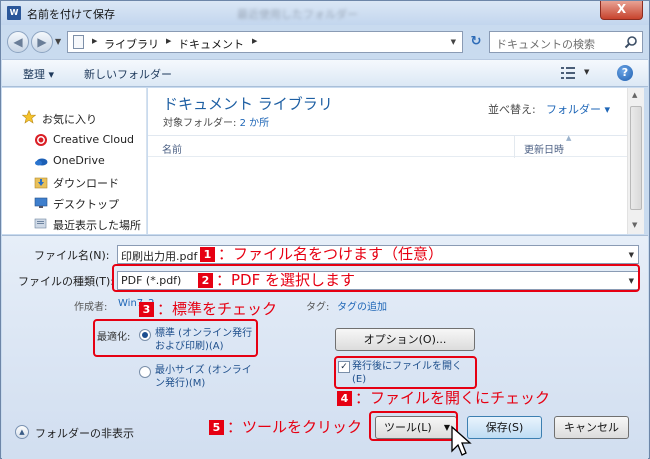 The width and height of the screenshot is (650, 459). Describe the element at coordinates (443, 397) in the screenshot. I see `annotation-4: 4 ：ファイルを開くにチェック` at that location.